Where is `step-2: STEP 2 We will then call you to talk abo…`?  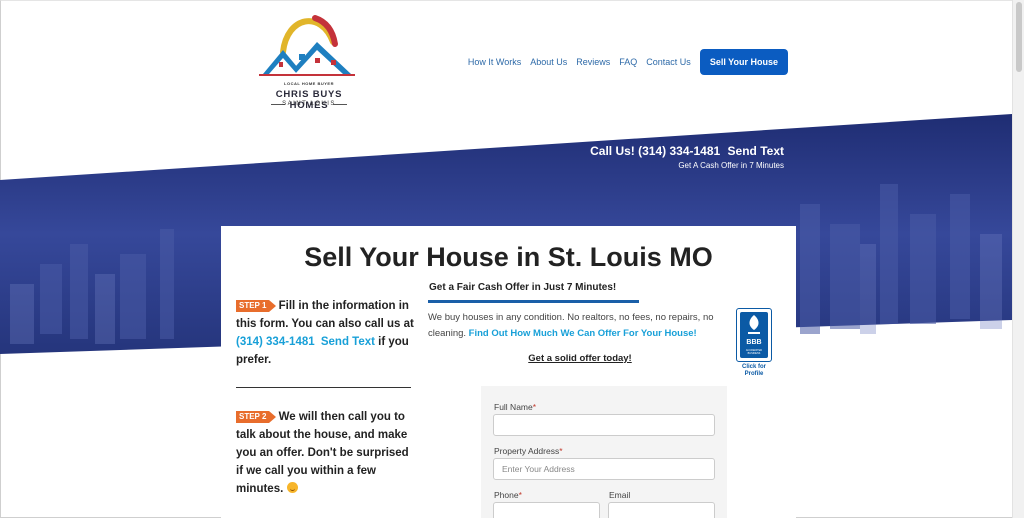 step-2: STEP 2 We will then call you to talk abo… is located at coordinates (325, 453).